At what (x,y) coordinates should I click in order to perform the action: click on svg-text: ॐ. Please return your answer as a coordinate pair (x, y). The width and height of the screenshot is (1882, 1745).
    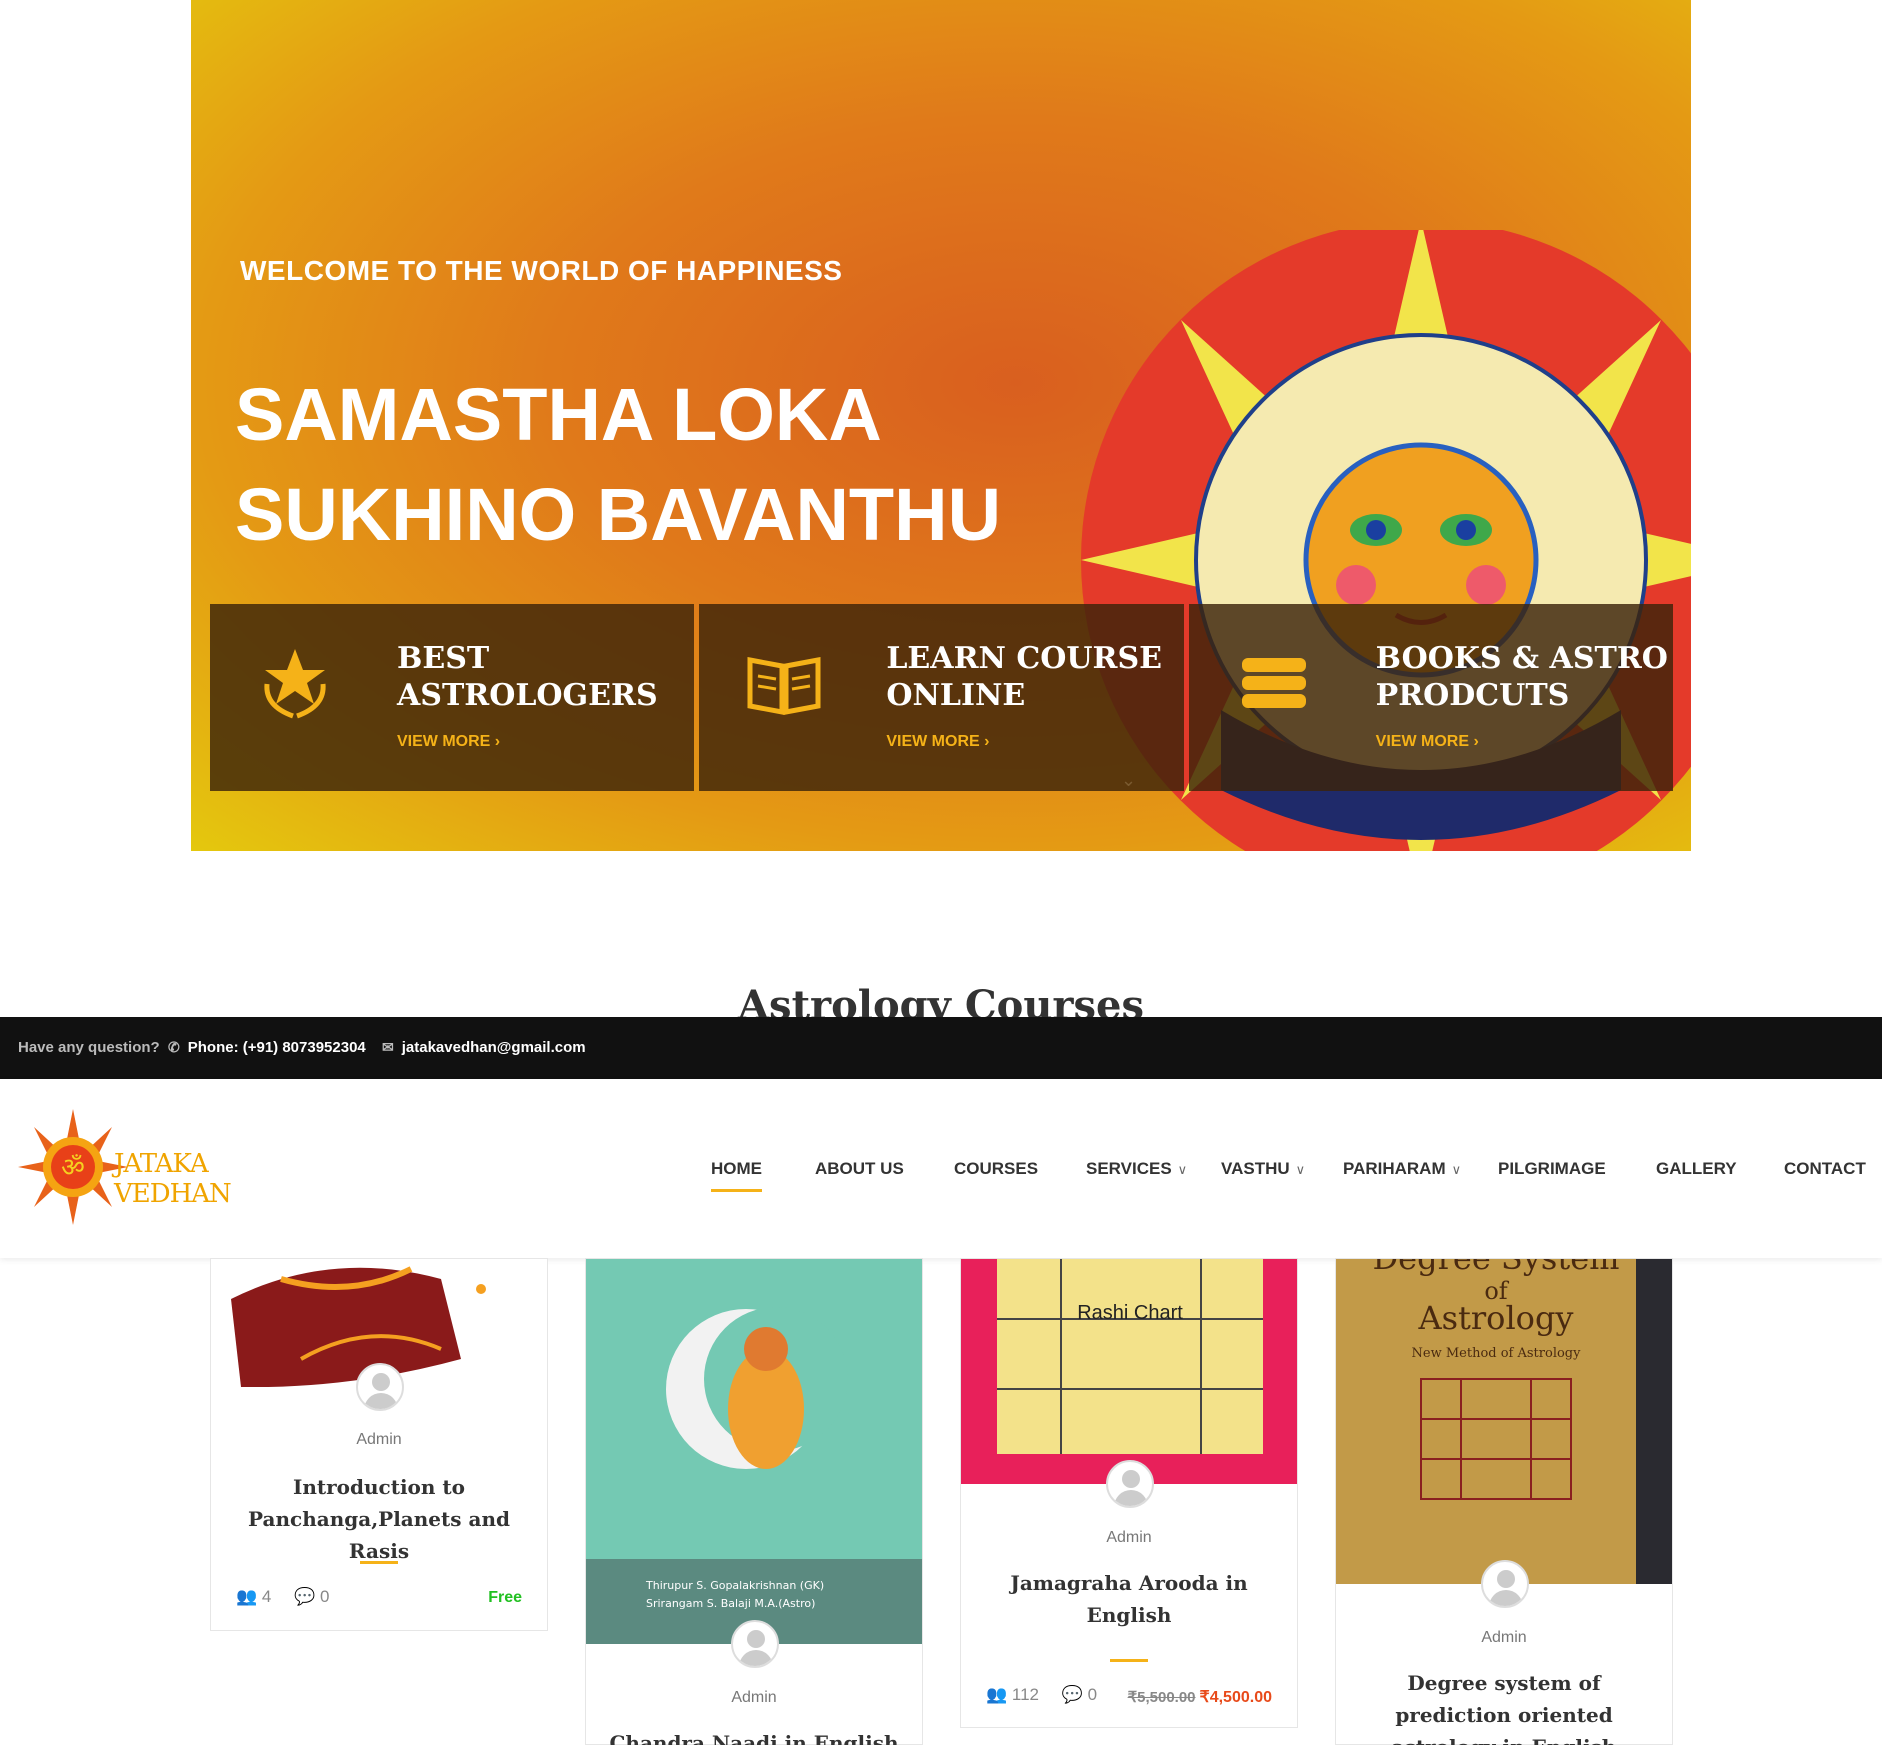
    Looking at the image, I should click on (73, 1168).